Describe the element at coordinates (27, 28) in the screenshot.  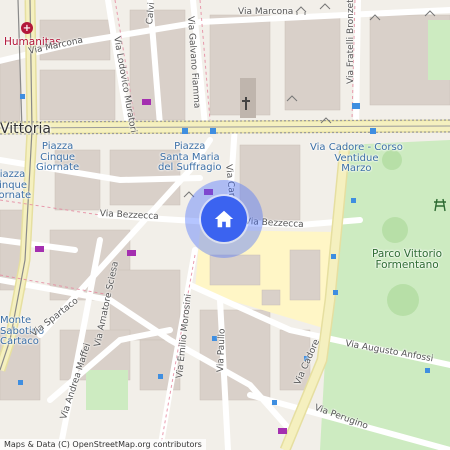
I see `hospital-icon: +` at that location.